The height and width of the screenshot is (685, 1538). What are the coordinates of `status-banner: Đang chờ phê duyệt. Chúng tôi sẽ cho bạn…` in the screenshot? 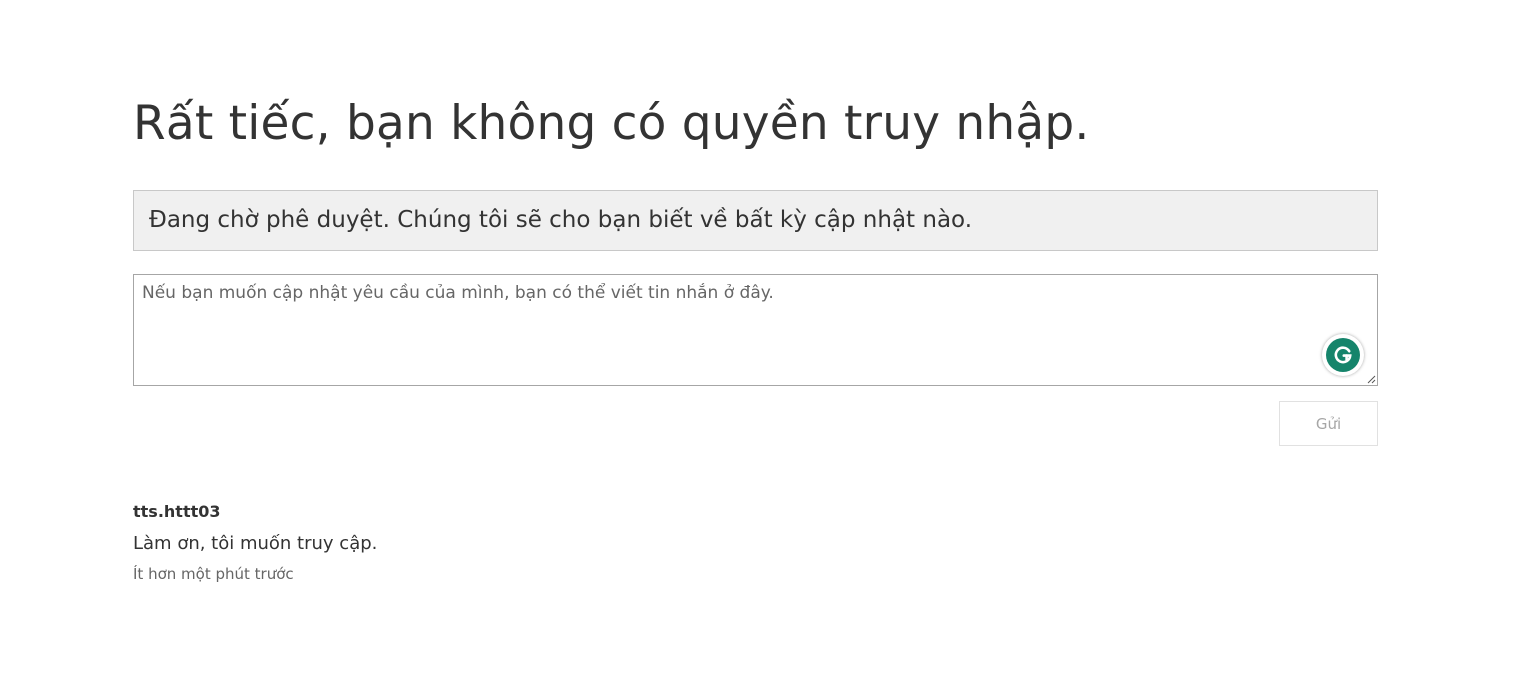 It's located at (755, 220).